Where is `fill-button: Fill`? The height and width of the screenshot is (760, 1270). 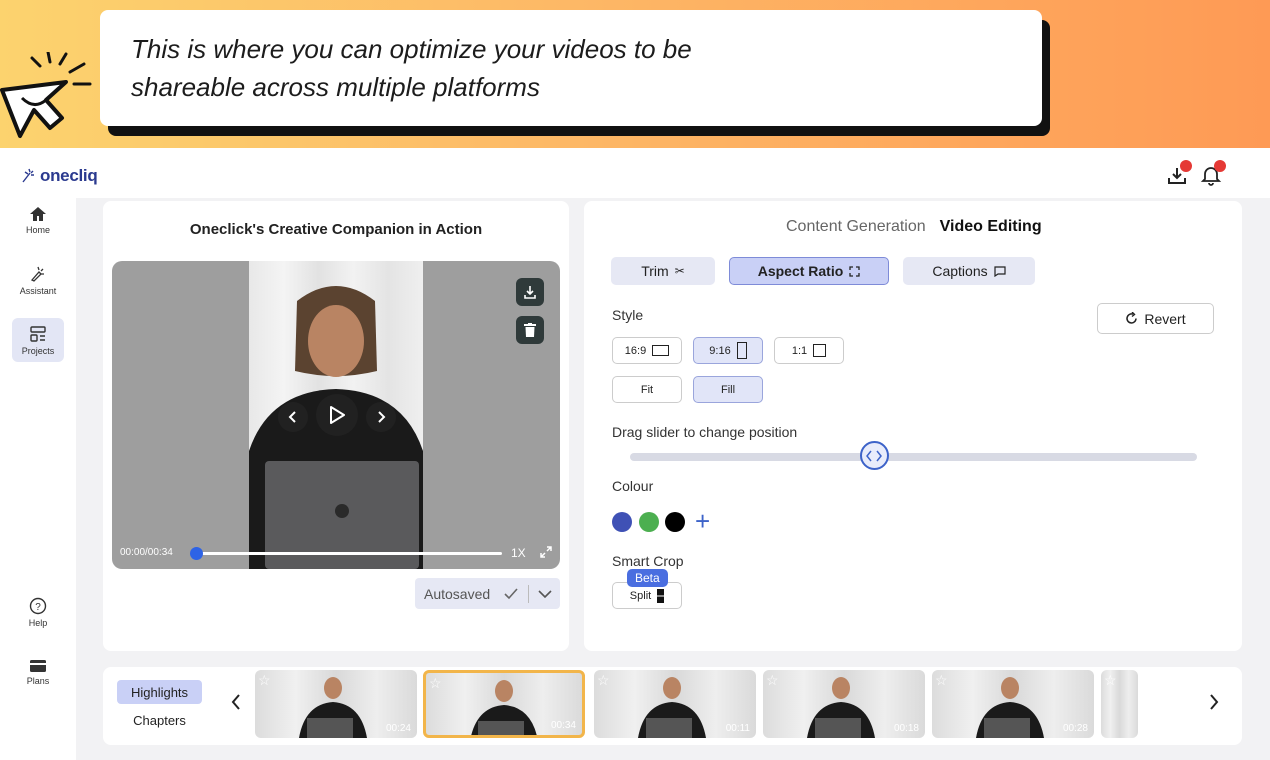
fill-button: Fill is located at coordinates (728, 389).